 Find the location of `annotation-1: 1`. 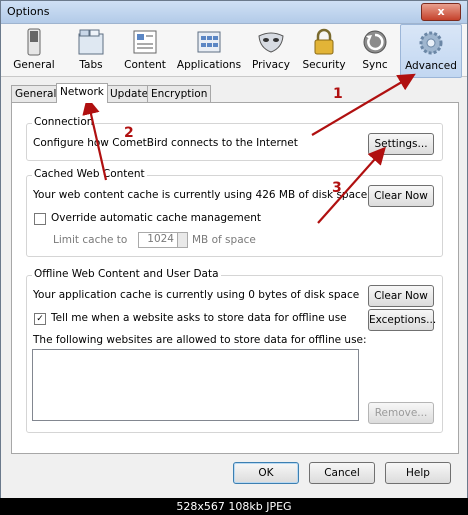

annotation-1: 1 is located at coordinates (338, 94).